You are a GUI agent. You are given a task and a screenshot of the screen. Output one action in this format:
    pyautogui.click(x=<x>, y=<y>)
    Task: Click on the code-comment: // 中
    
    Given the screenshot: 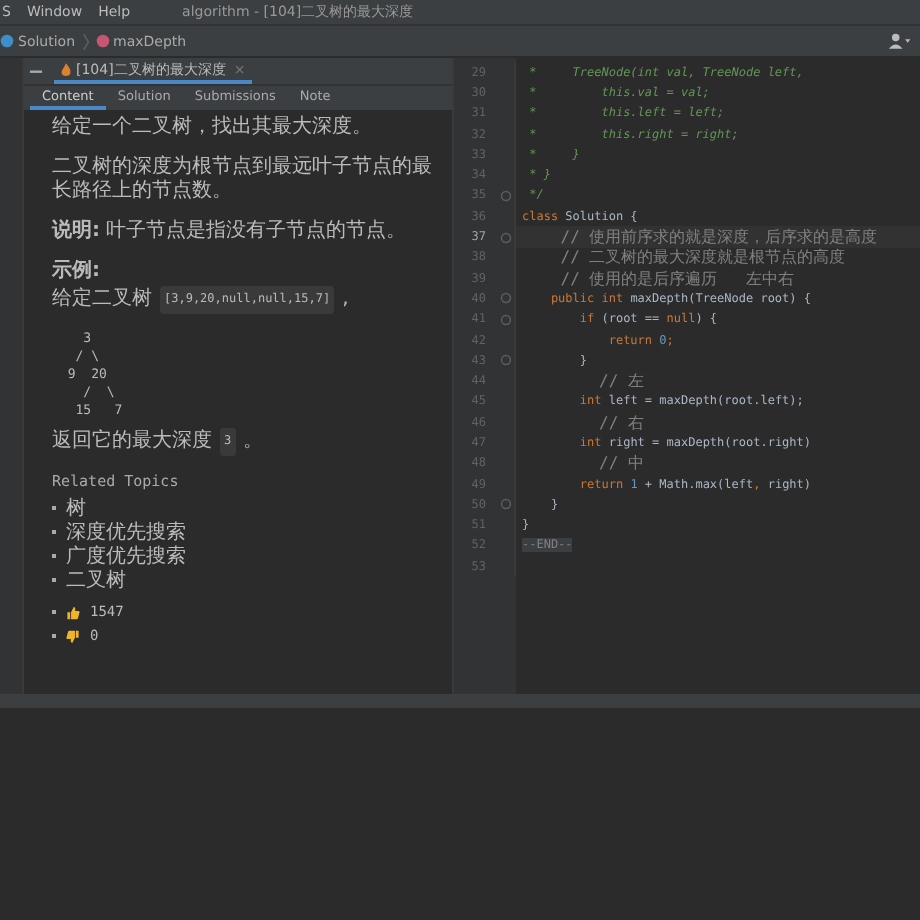 What is the action you would take?
    pyautogui.click(x=620, y=463)
    